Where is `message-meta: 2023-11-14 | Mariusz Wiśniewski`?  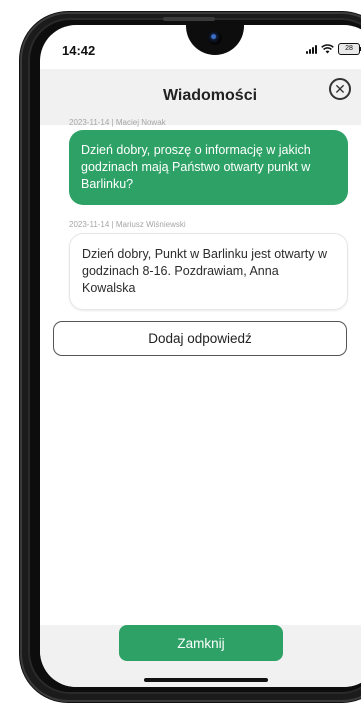 message-meta: 2023-11-14 | Mariusz Wiśniewski is located at coordinates (127, 224).